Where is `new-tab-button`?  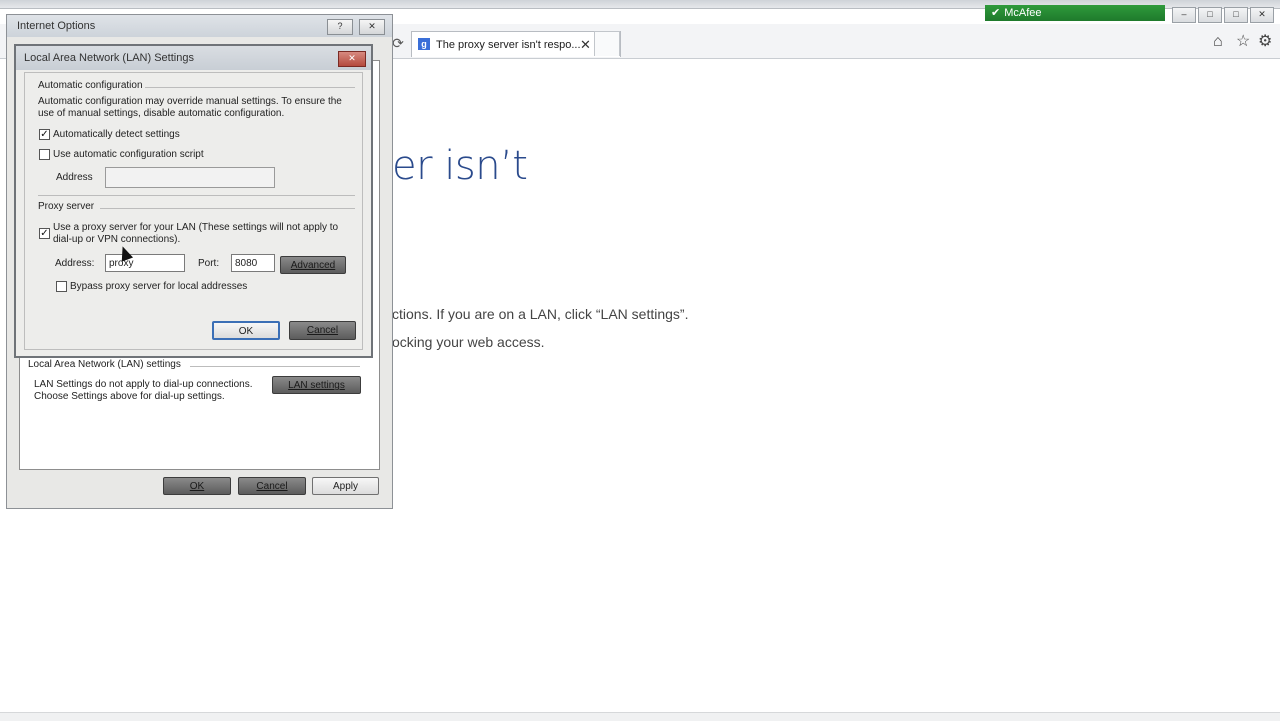
new-tab-button is located at coordinates (607, 43).